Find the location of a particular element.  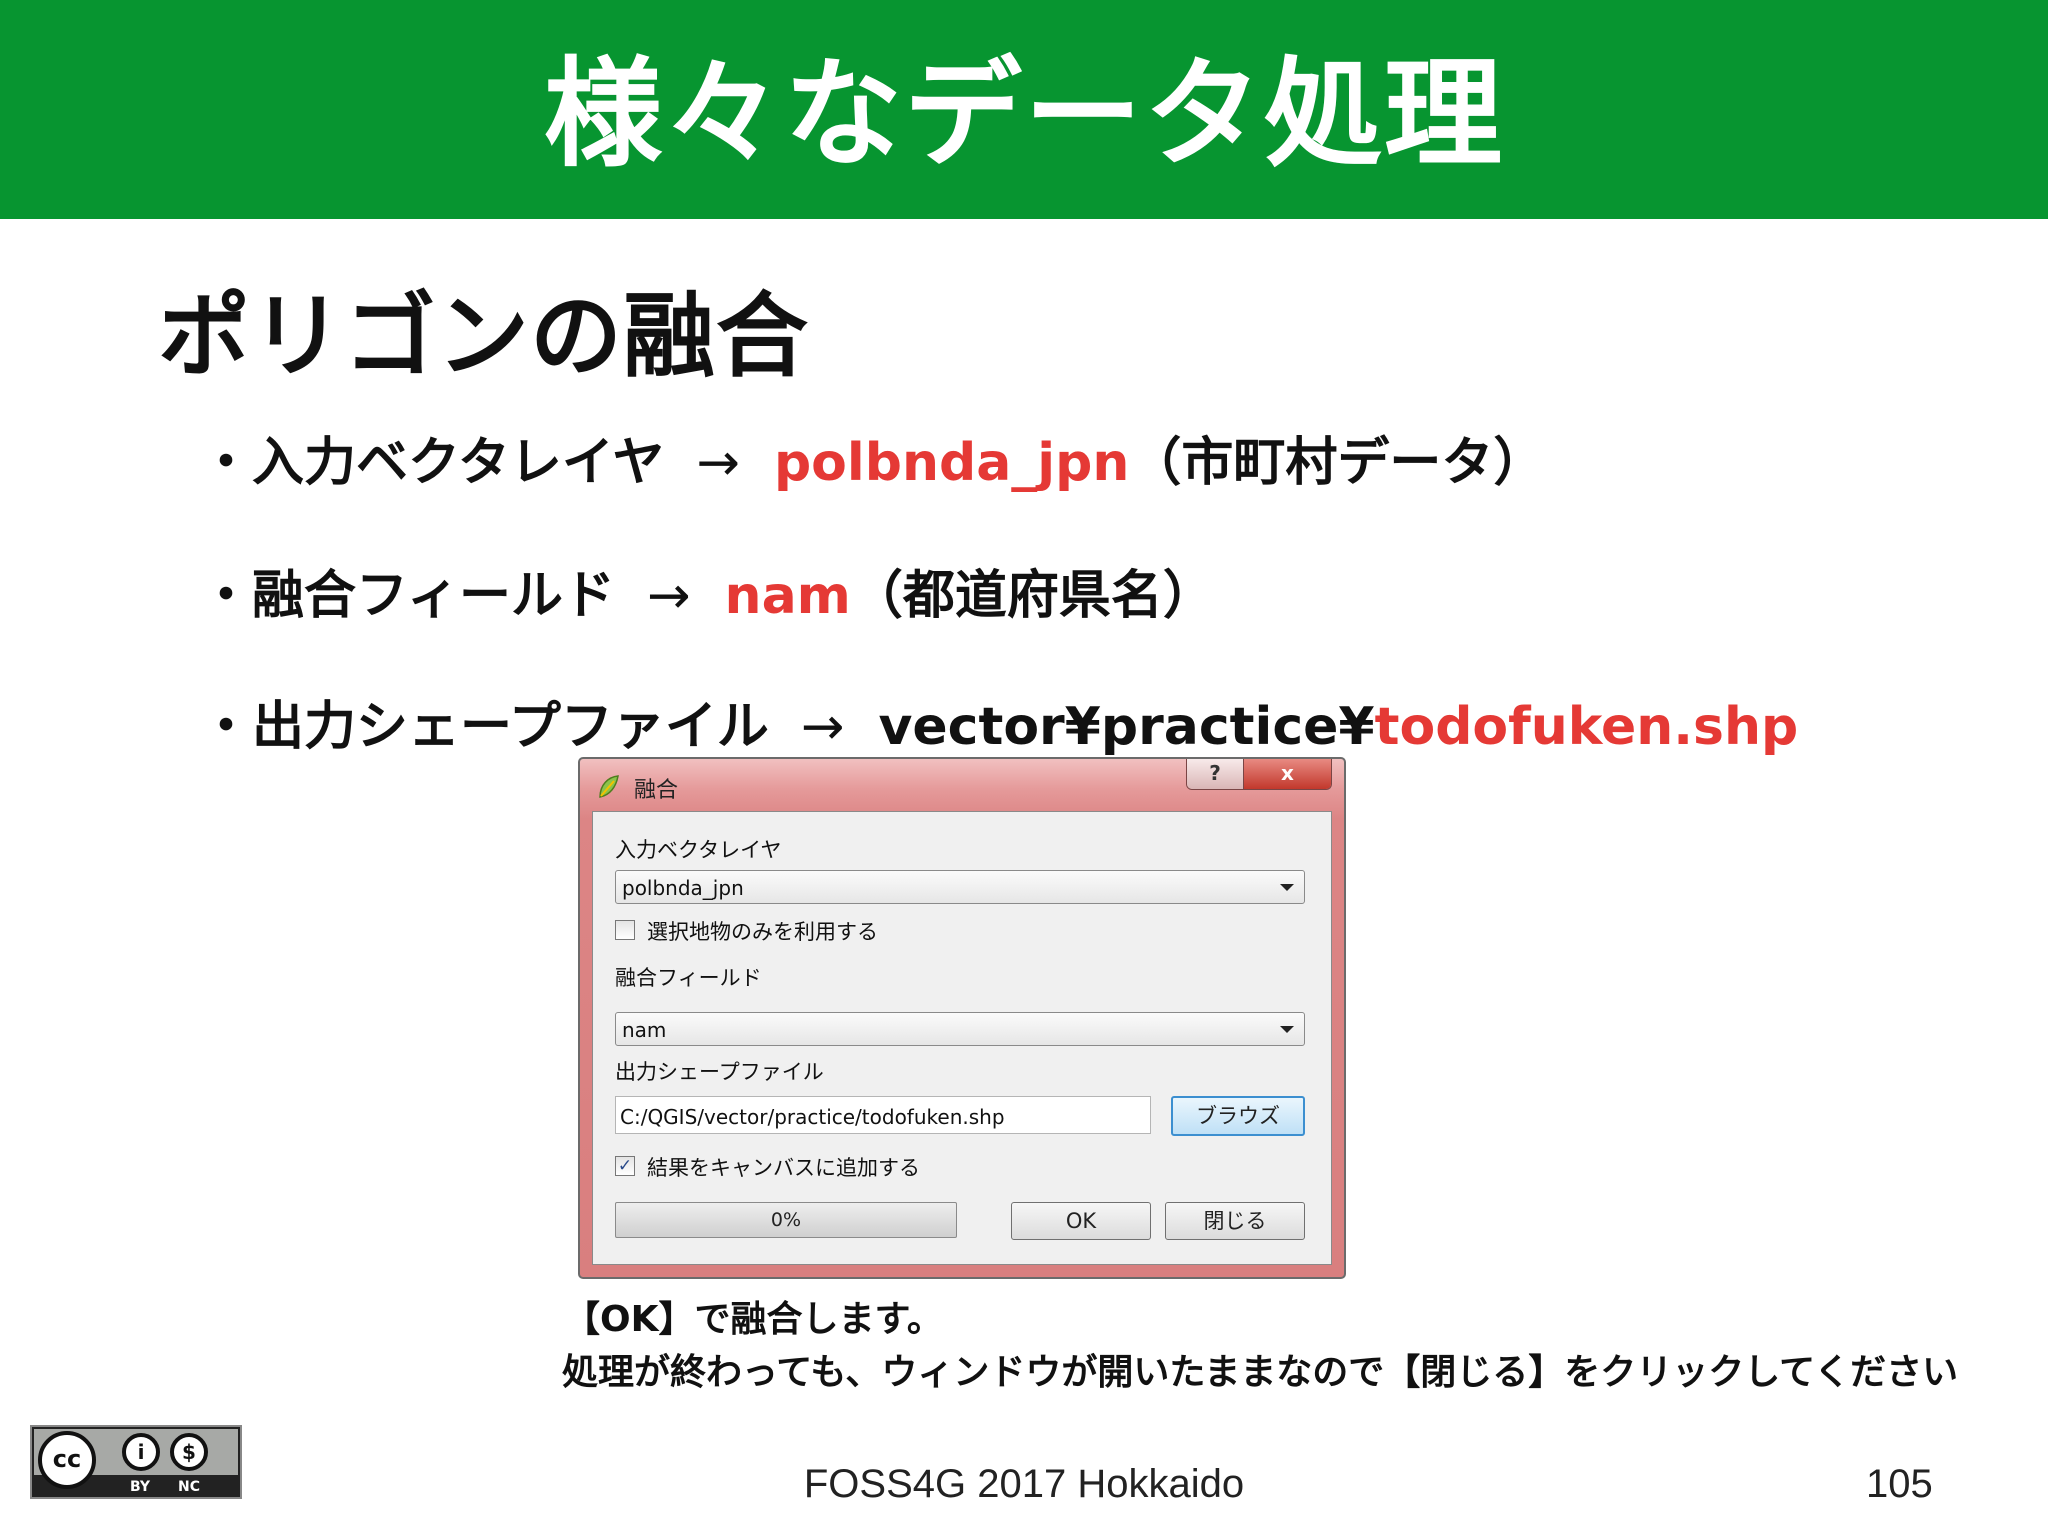

bullet-value-red: polbnda_jpn is located at coordinates (951, 463).